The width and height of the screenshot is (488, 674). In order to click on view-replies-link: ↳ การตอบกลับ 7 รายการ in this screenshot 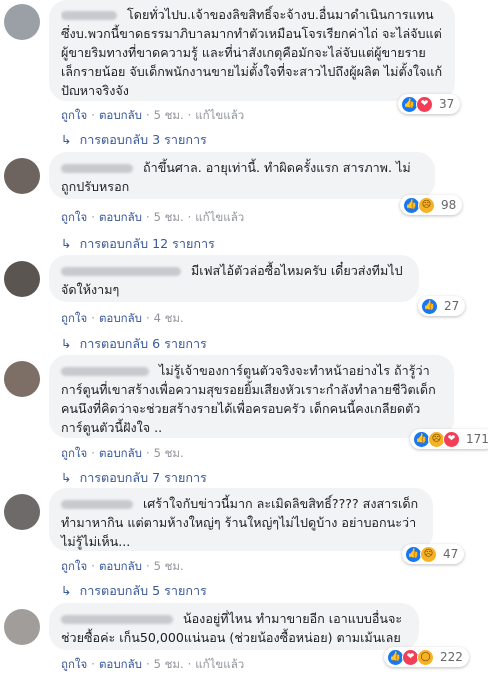, I will do `click(134, 478)`.